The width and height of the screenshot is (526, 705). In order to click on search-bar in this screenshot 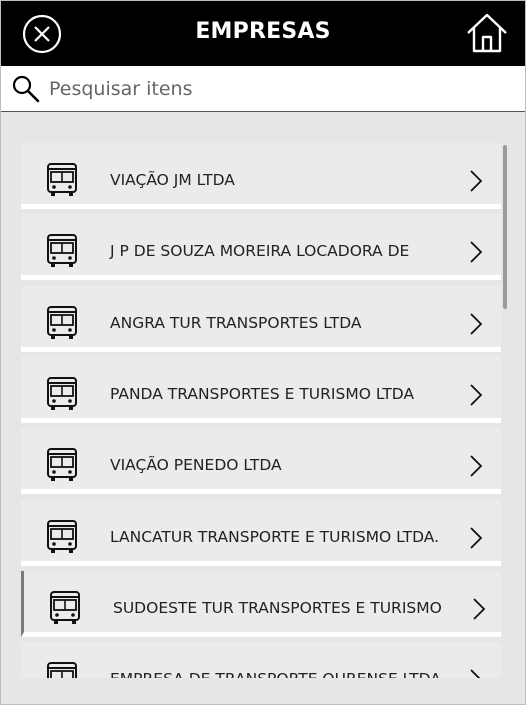, I will do `click(263, 89)`.